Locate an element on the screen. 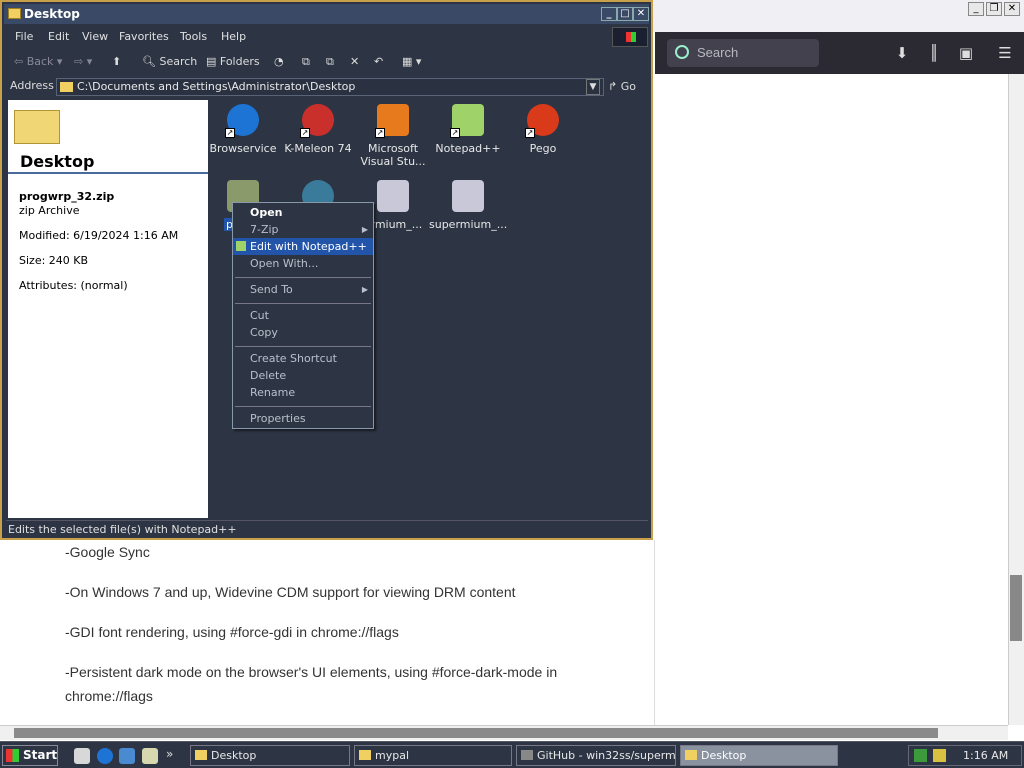 Image resolution: width=1024 pixels, height=768 pixels. browservice-icon: ↗ is located at coordinates (242, 121).